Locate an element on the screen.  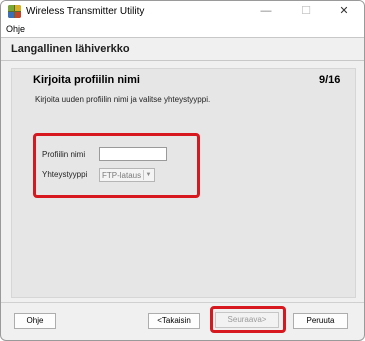
menu-bar: Ohje is located at coordinates (182, 30).